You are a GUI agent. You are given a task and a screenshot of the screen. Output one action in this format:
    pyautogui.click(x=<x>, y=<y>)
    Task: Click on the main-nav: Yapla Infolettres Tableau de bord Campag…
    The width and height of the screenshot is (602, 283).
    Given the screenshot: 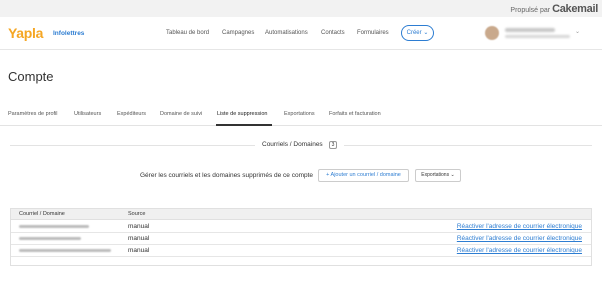 What is the action you would take?
    pyautogui.click(x=301, y=33)
    